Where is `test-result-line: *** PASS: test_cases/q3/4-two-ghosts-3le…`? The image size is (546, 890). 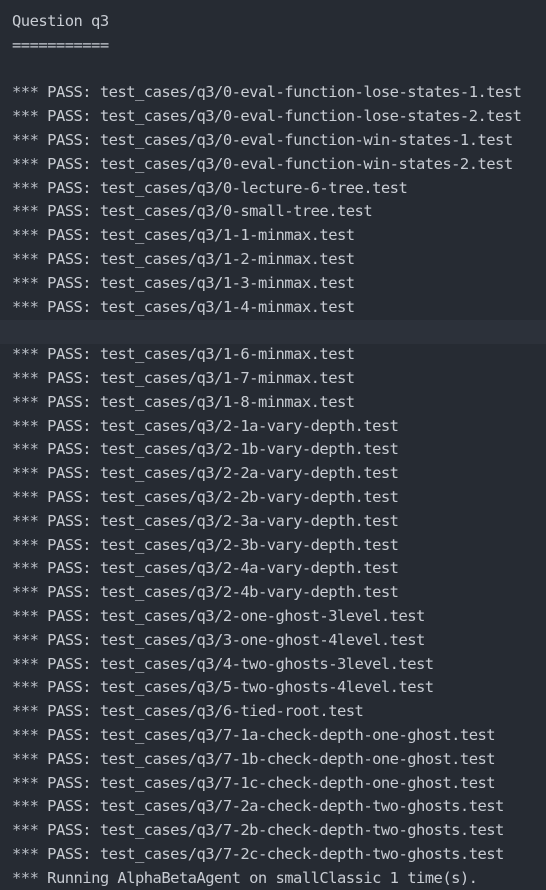 test-result-line: *** PASS: test_cases/q3/4-two-ghosts-3le… is located at coordinates (279, 665).